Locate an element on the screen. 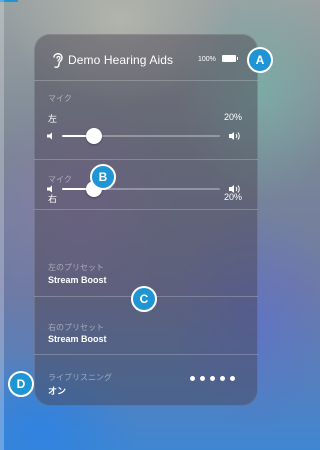 This screenshot has width=320, height=450. right-preset-value: Stream Boost is located at coordinates (77, 339).